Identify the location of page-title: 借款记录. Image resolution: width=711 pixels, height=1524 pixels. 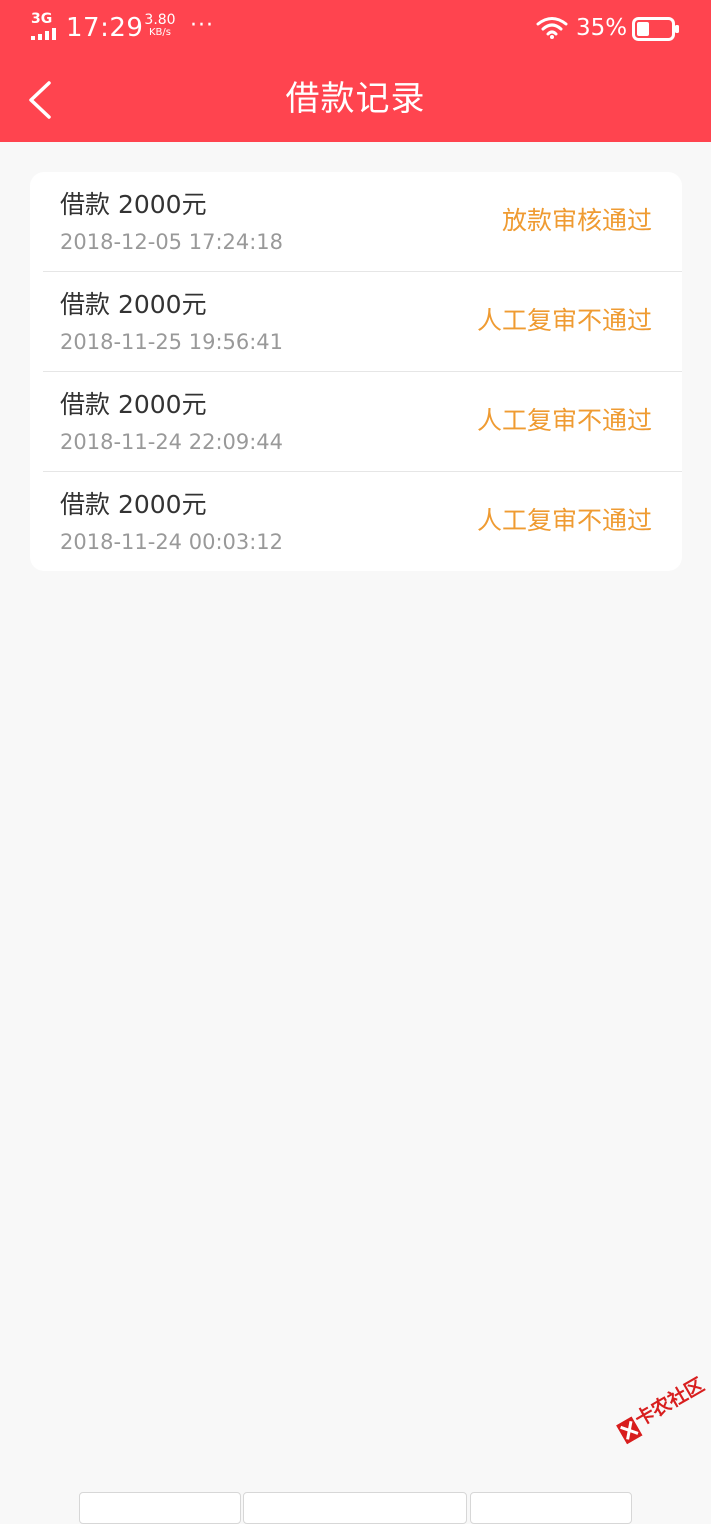
(355, 99).